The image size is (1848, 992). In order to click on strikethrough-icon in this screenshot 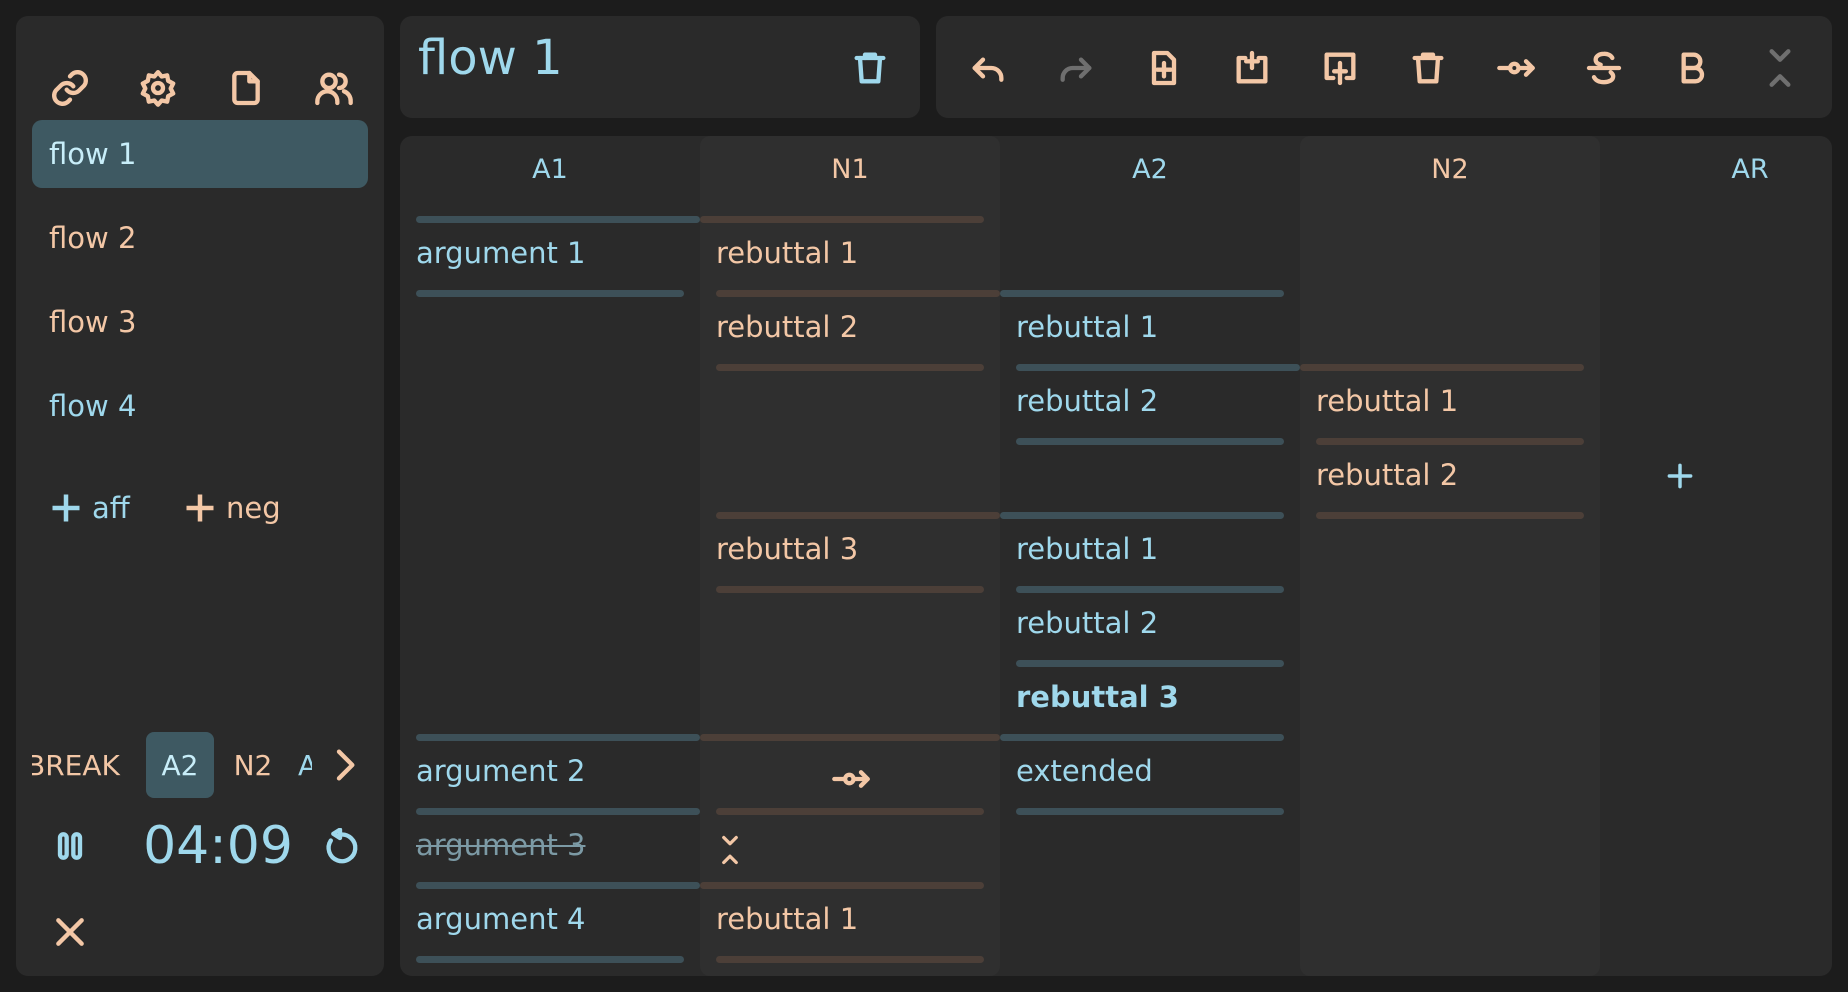, I will do `click(1604, 68)`.